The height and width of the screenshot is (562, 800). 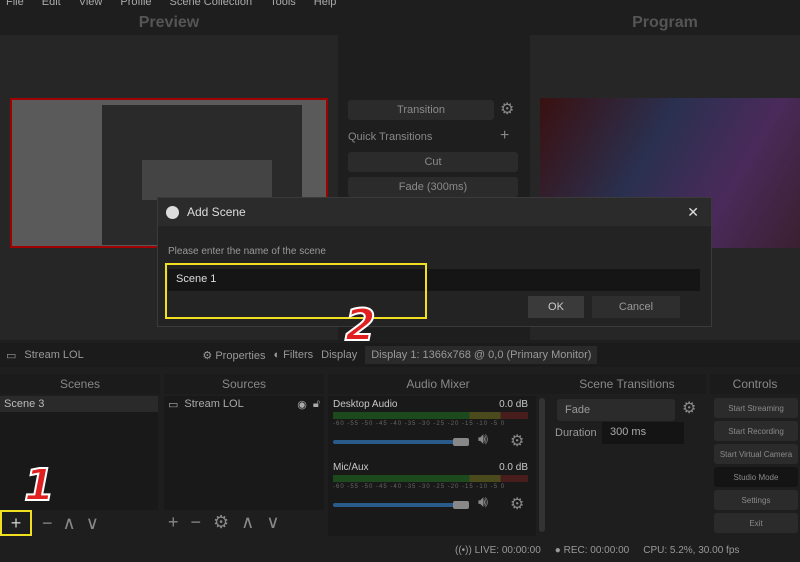 What do you see at coordinates (636, 307) in the screenshot?
I see `cancel-button: Cancel` at bounding box center [636, 307].